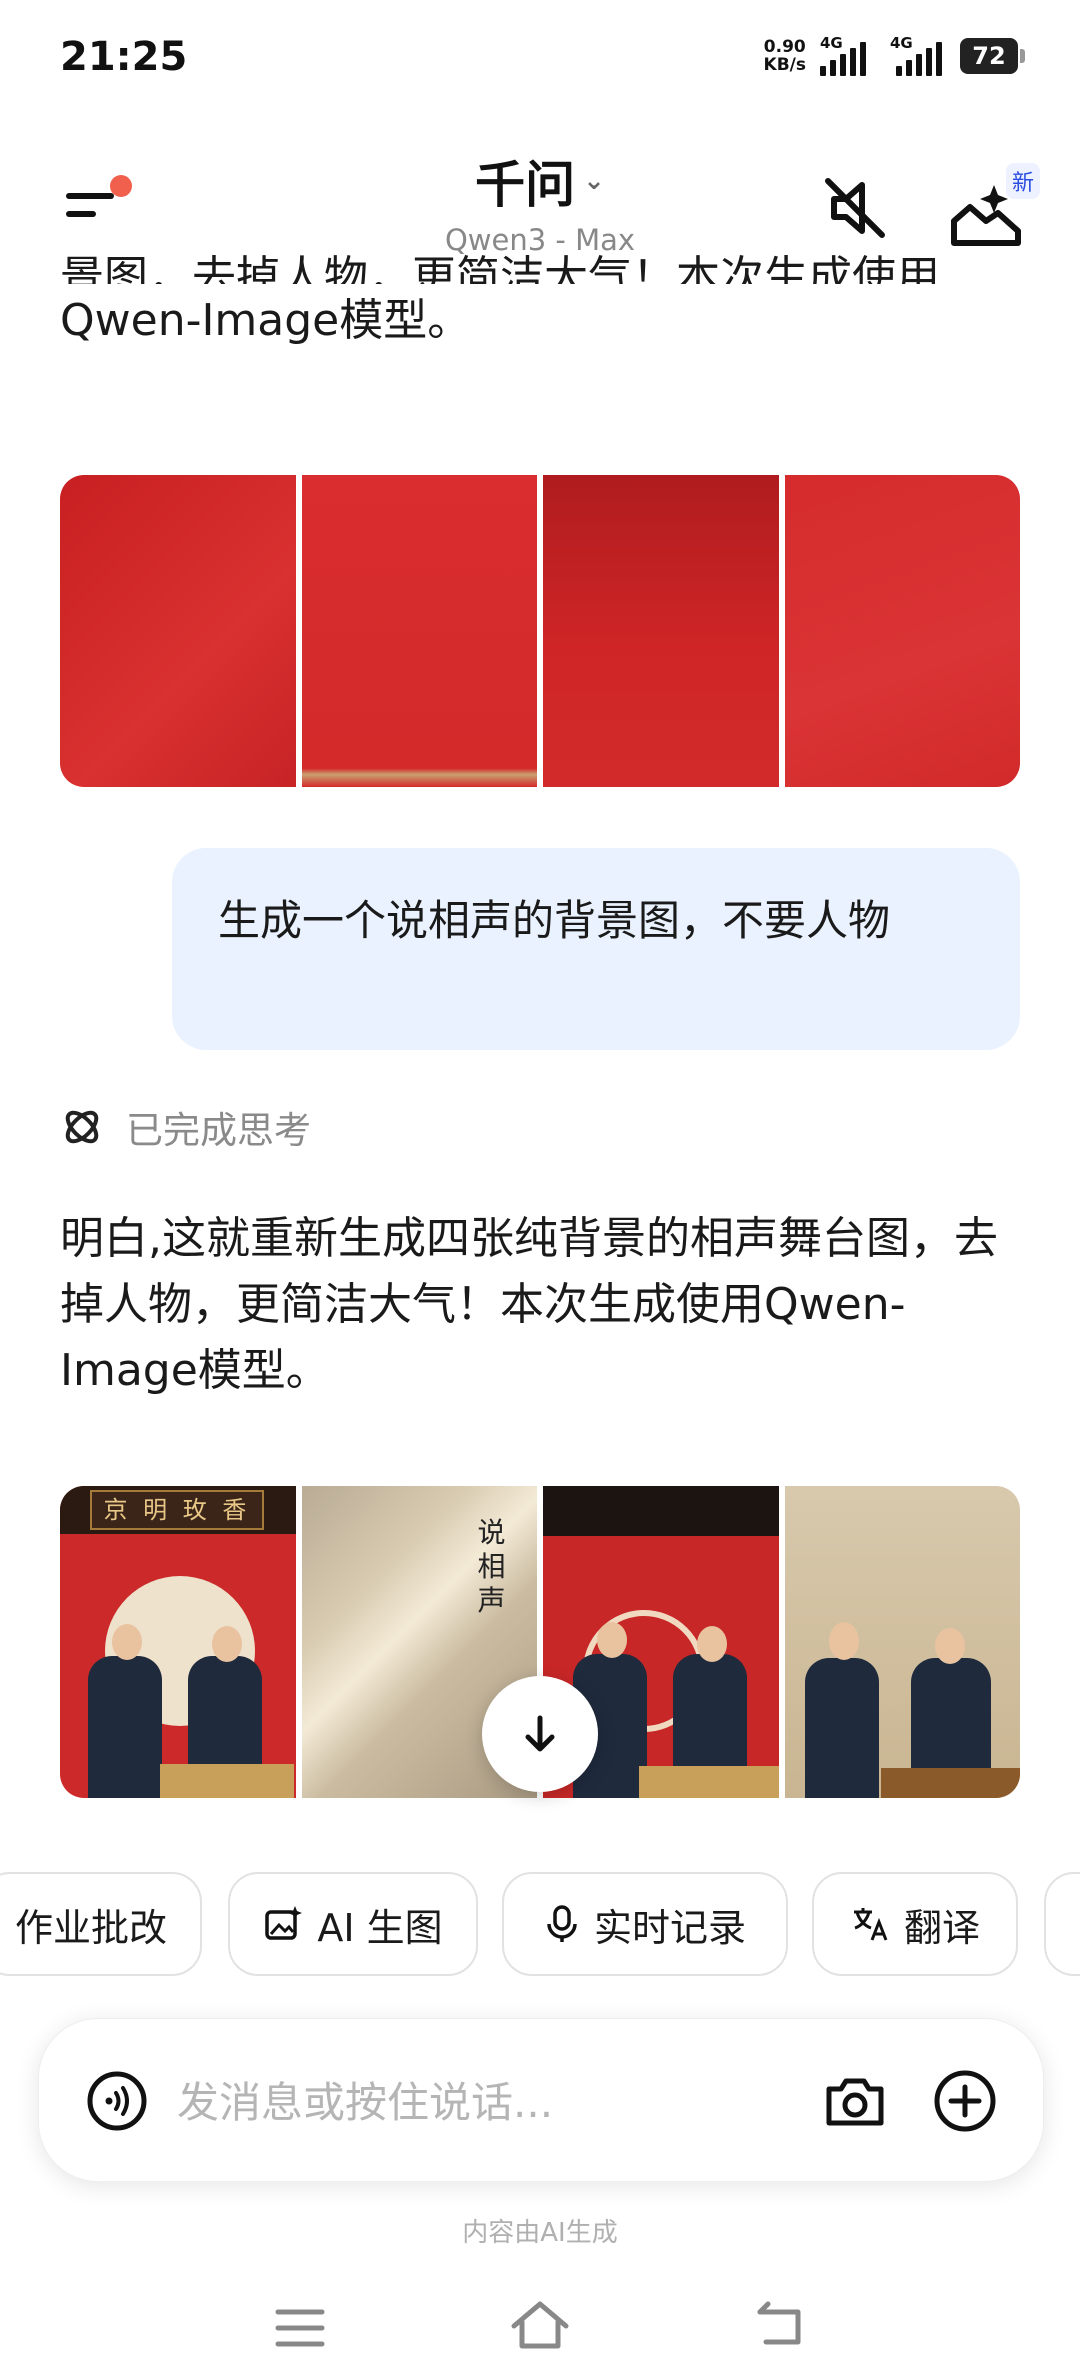  Describe the element at coordinates (562, 1923) in the screenshot. I see `microphone-icon` at that location.